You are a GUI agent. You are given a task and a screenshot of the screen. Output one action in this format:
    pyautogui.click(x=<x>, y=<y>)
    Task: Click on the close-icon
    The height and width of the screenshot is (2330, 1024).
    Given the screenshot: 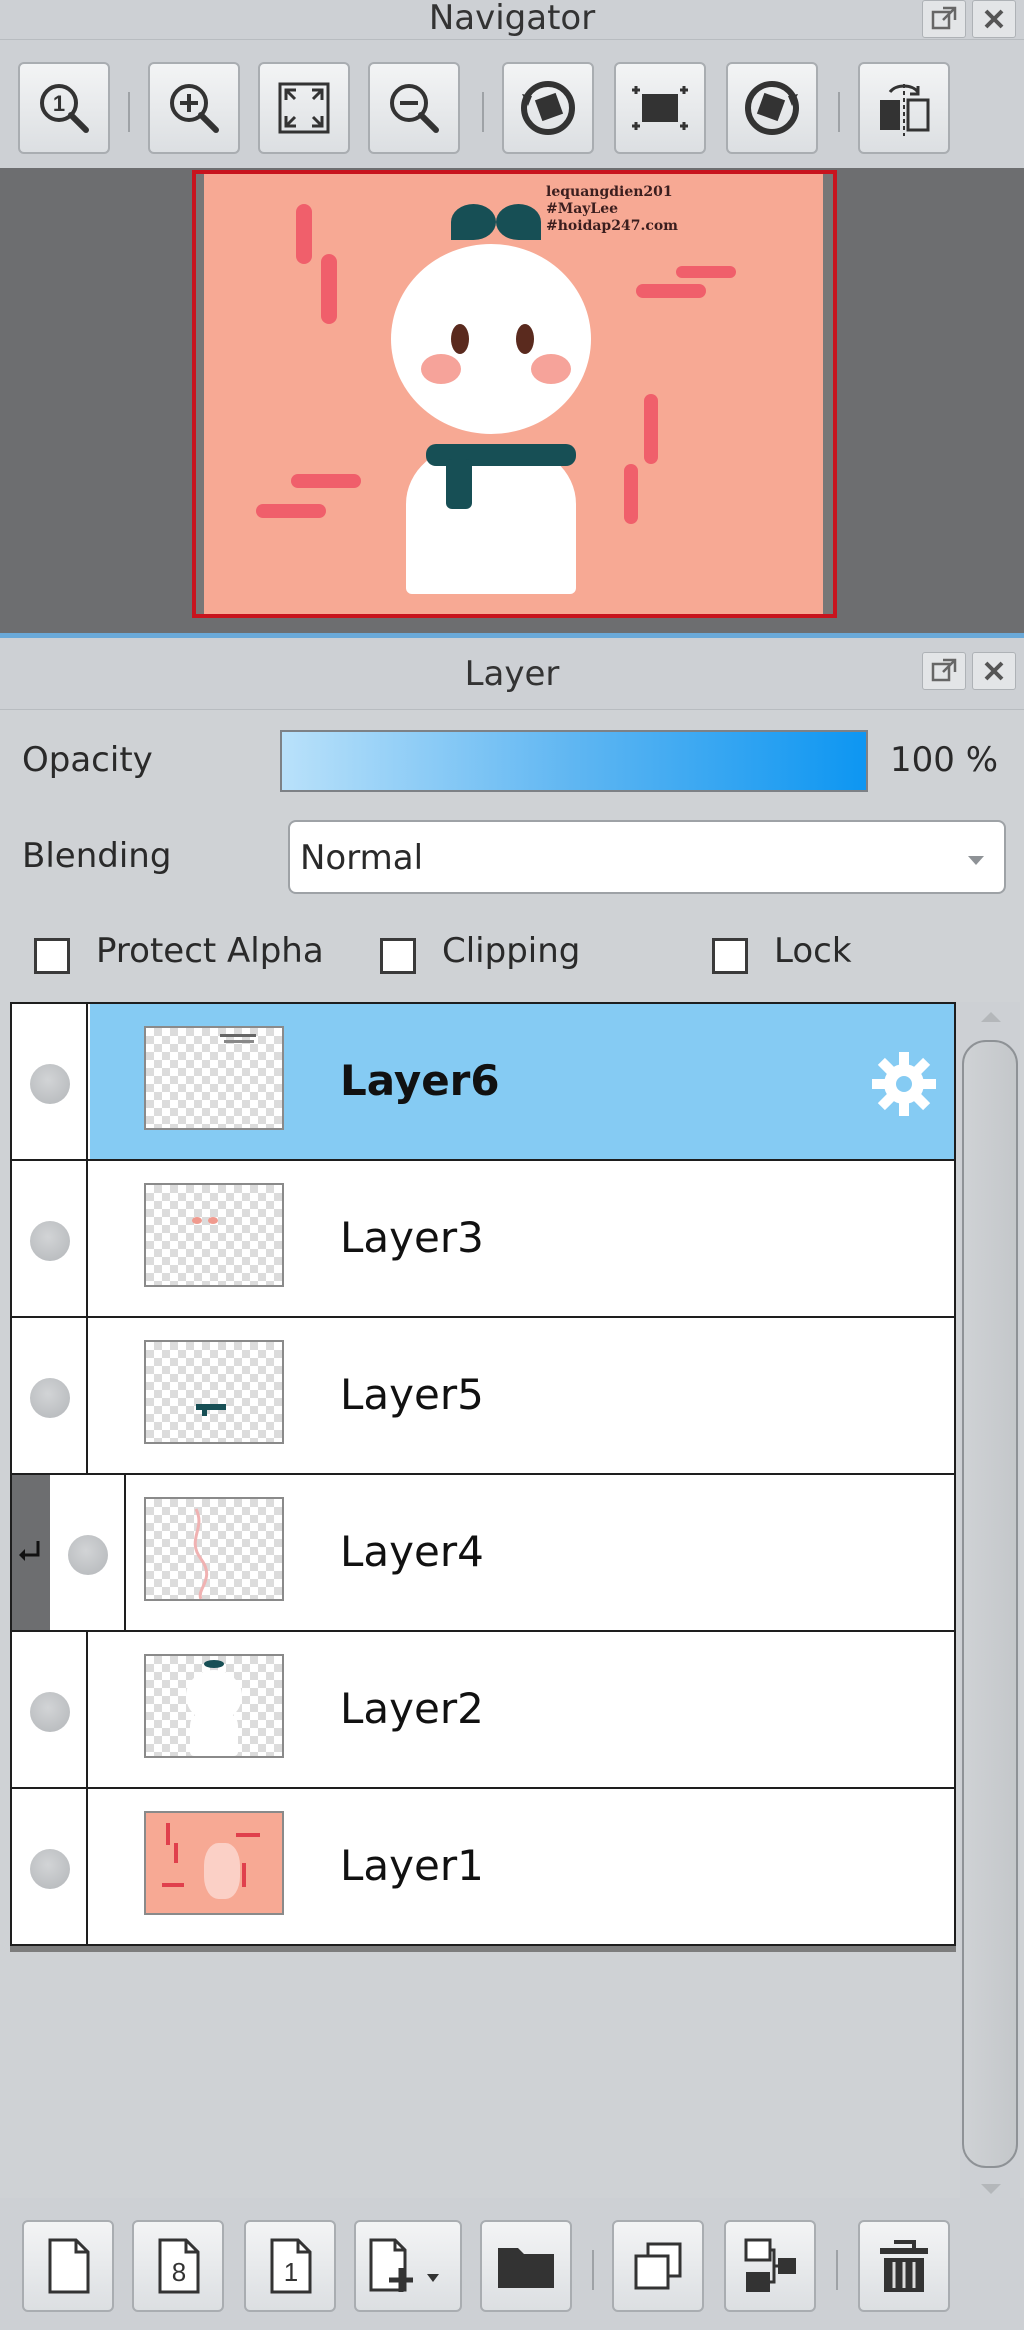 What is the action you would take?
    pyautogui.click(x=994, y=19)
    